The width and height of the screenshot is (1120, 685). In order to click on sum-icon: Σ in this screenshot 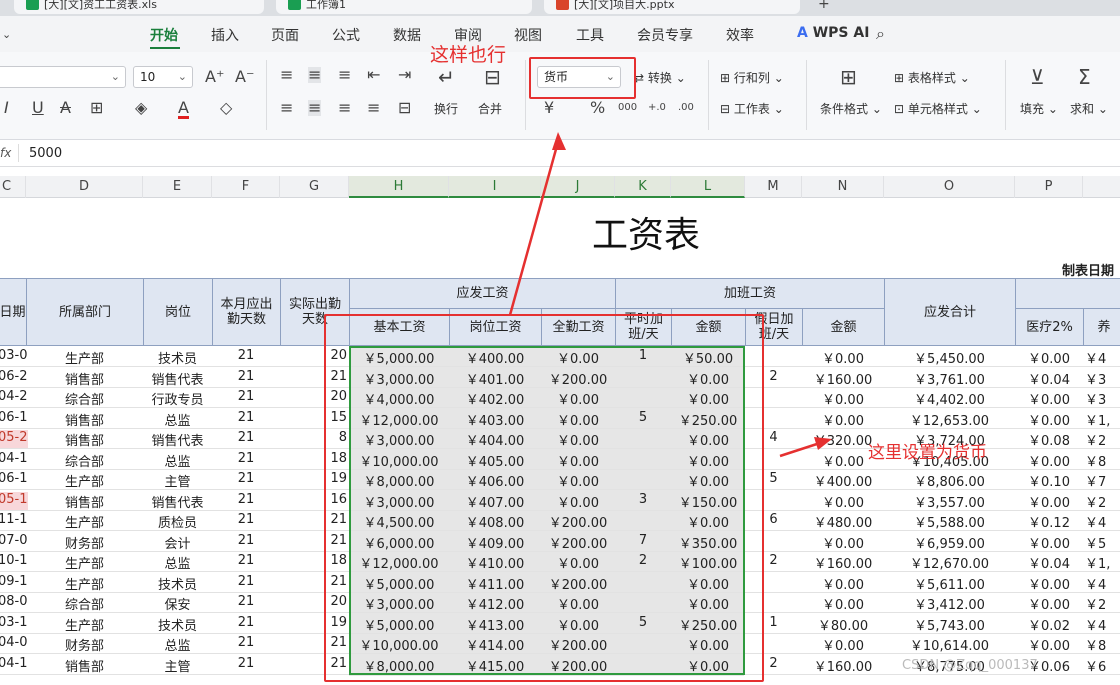, I will do `click(1084, 77)`.